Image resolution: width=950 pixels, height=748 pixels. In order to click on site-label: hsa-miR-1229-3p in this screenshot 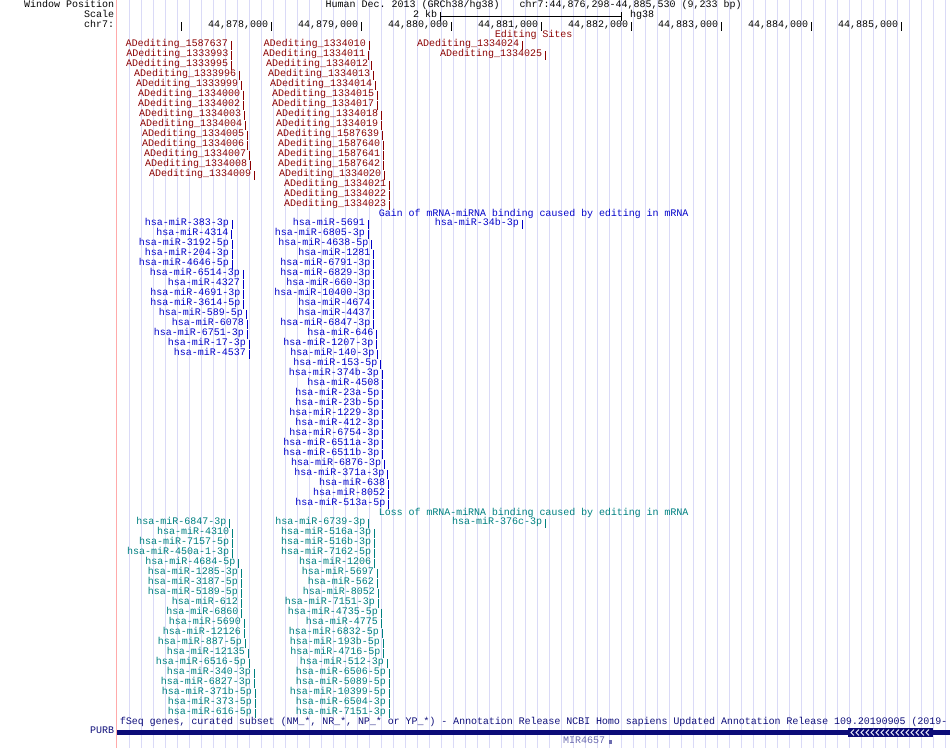, I will do `click(334, 414)`.